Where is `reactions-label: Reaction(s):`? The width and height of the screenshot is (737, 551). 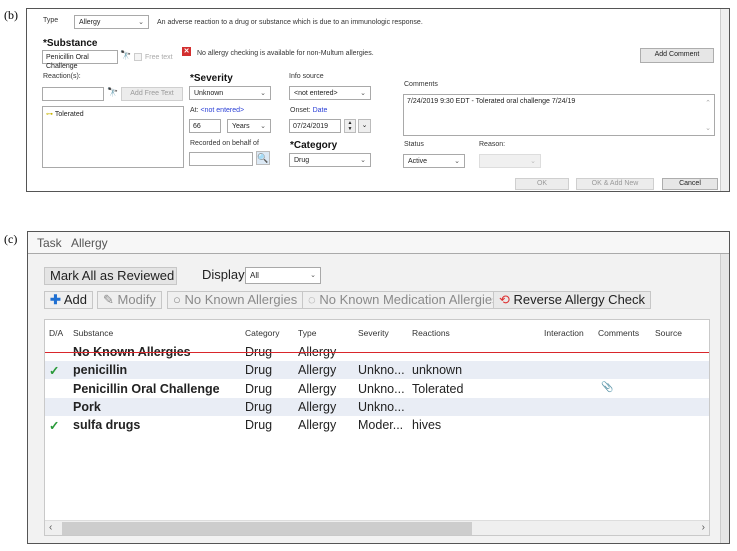
reactions-label: Reaction(s): is located at coordinates (62, 76).